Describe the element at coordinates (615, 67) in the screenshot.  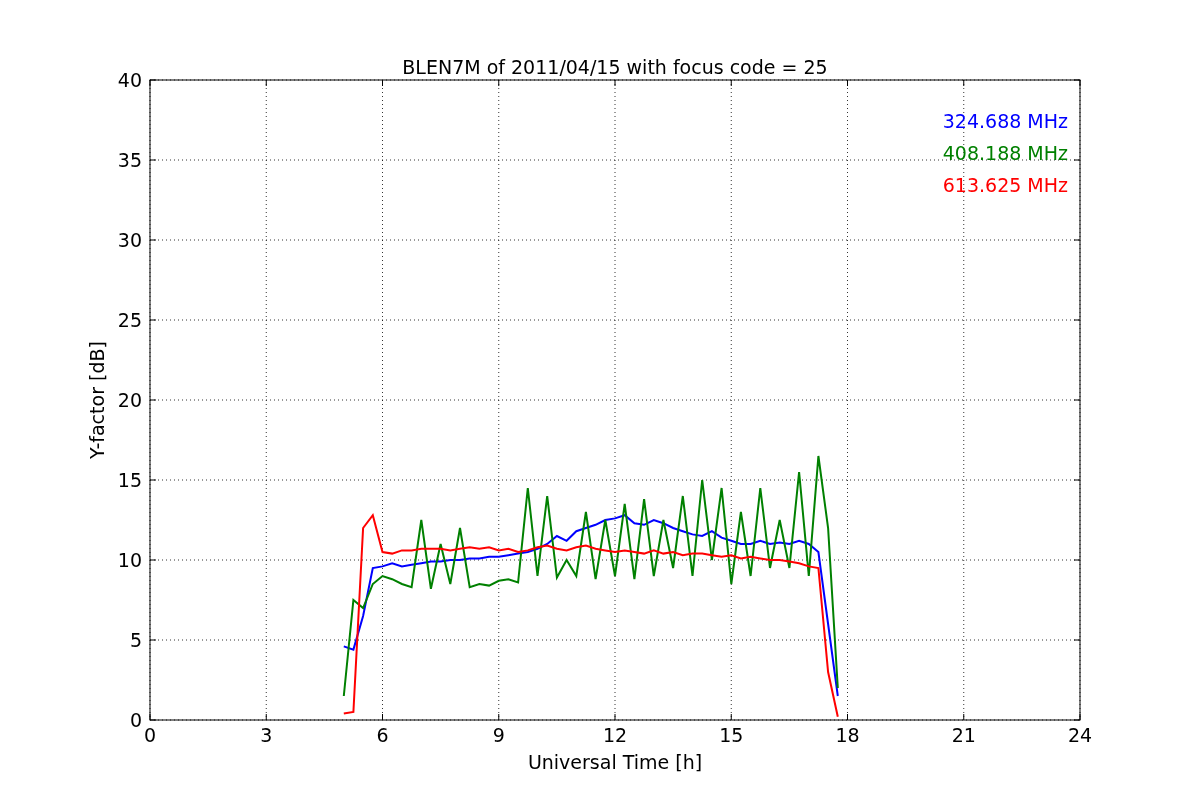
I see `chart-title: BLEN7M of 2011/04/15 with focus code = 25` at that location.